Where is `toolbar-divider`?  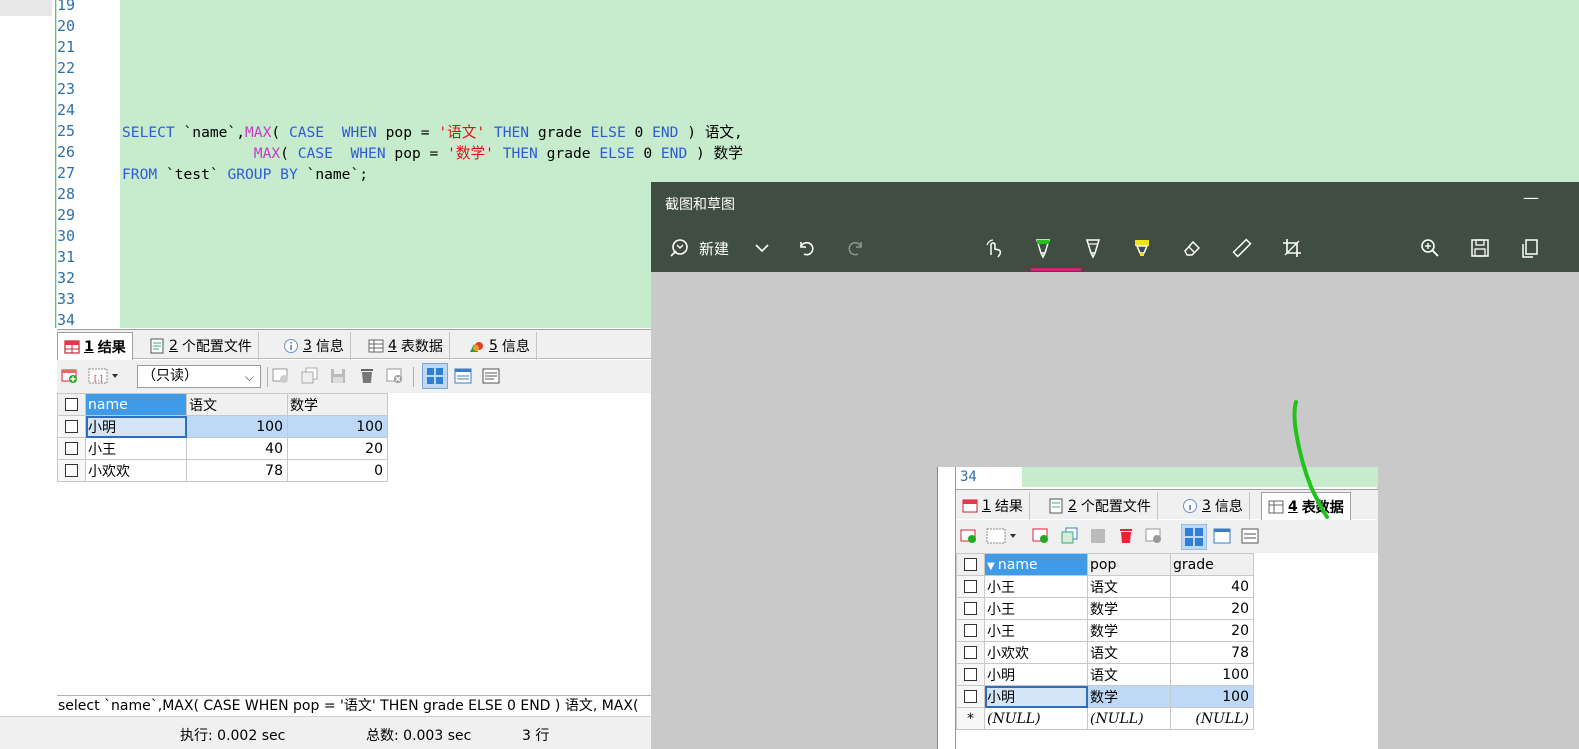
toolbar-divider is located at coordinates (413, 377).